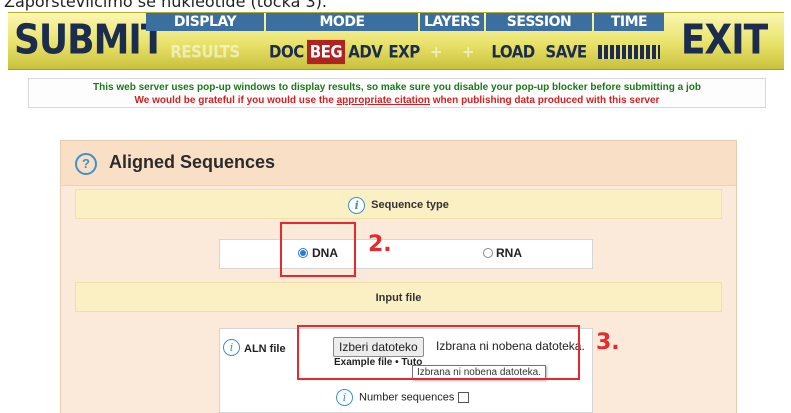 Image resolution: width=791 pixels, height=413 pixels. Describe the element at coordinates (342, 22) in the screenshot. I see `mode-group-title: MODE` at that location.